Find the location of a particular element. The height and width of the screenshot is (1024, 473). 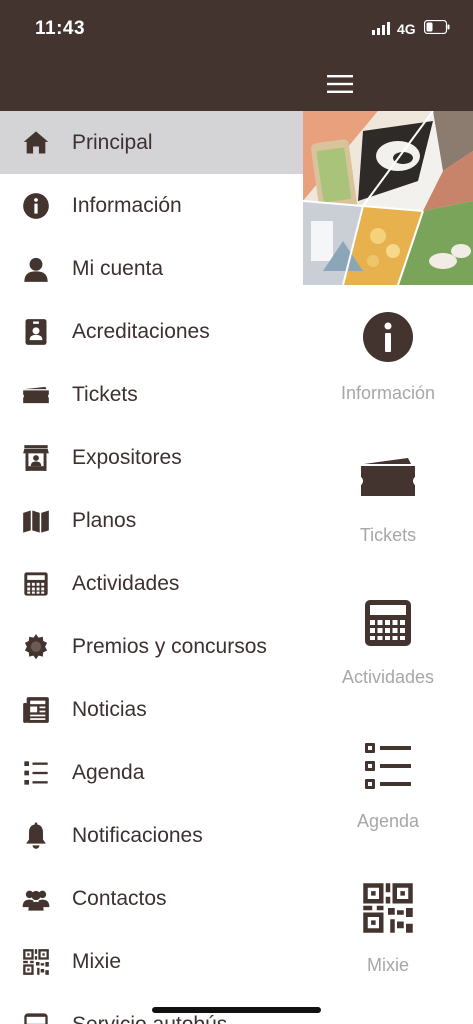

quick-access-agenda: Agenda is located at coordinates (388, 786).